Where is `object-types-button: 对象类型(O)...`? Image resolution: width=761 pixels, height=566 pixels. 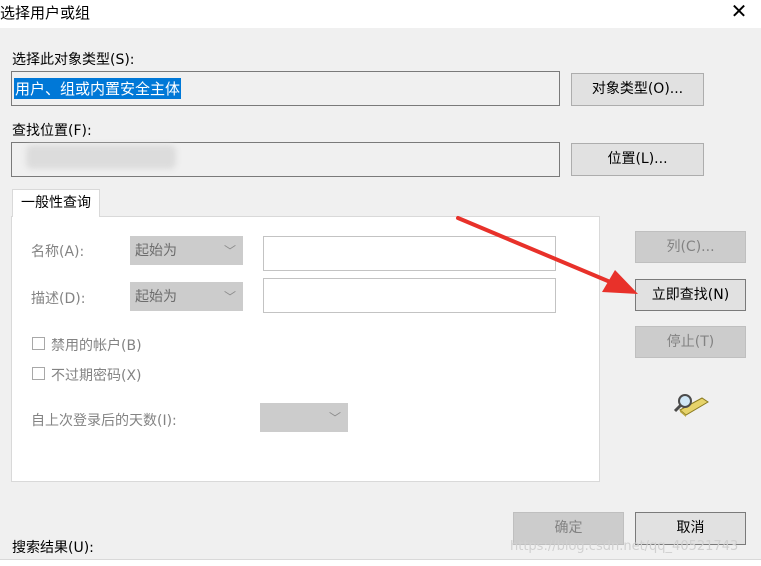 object-types-button: 对象类型(O)... is located at coordinates (637, 89).